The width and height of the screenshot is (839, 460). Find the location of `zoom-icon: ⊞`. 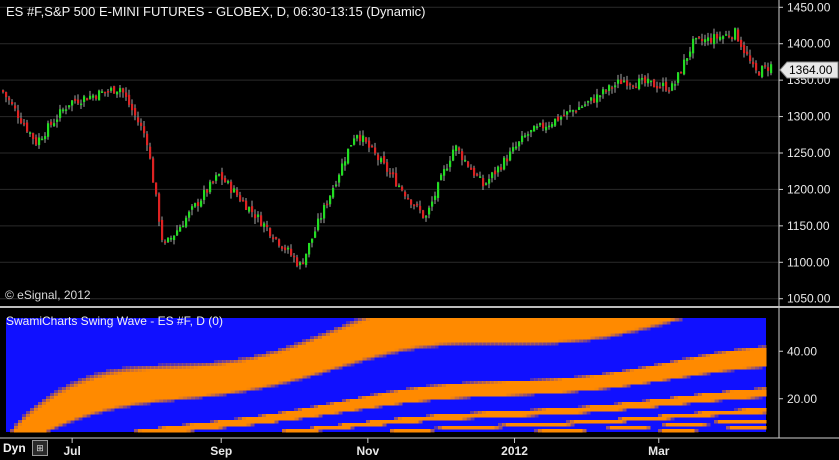

zoom-icon: ⊞ is located at coordinates (40, 448).